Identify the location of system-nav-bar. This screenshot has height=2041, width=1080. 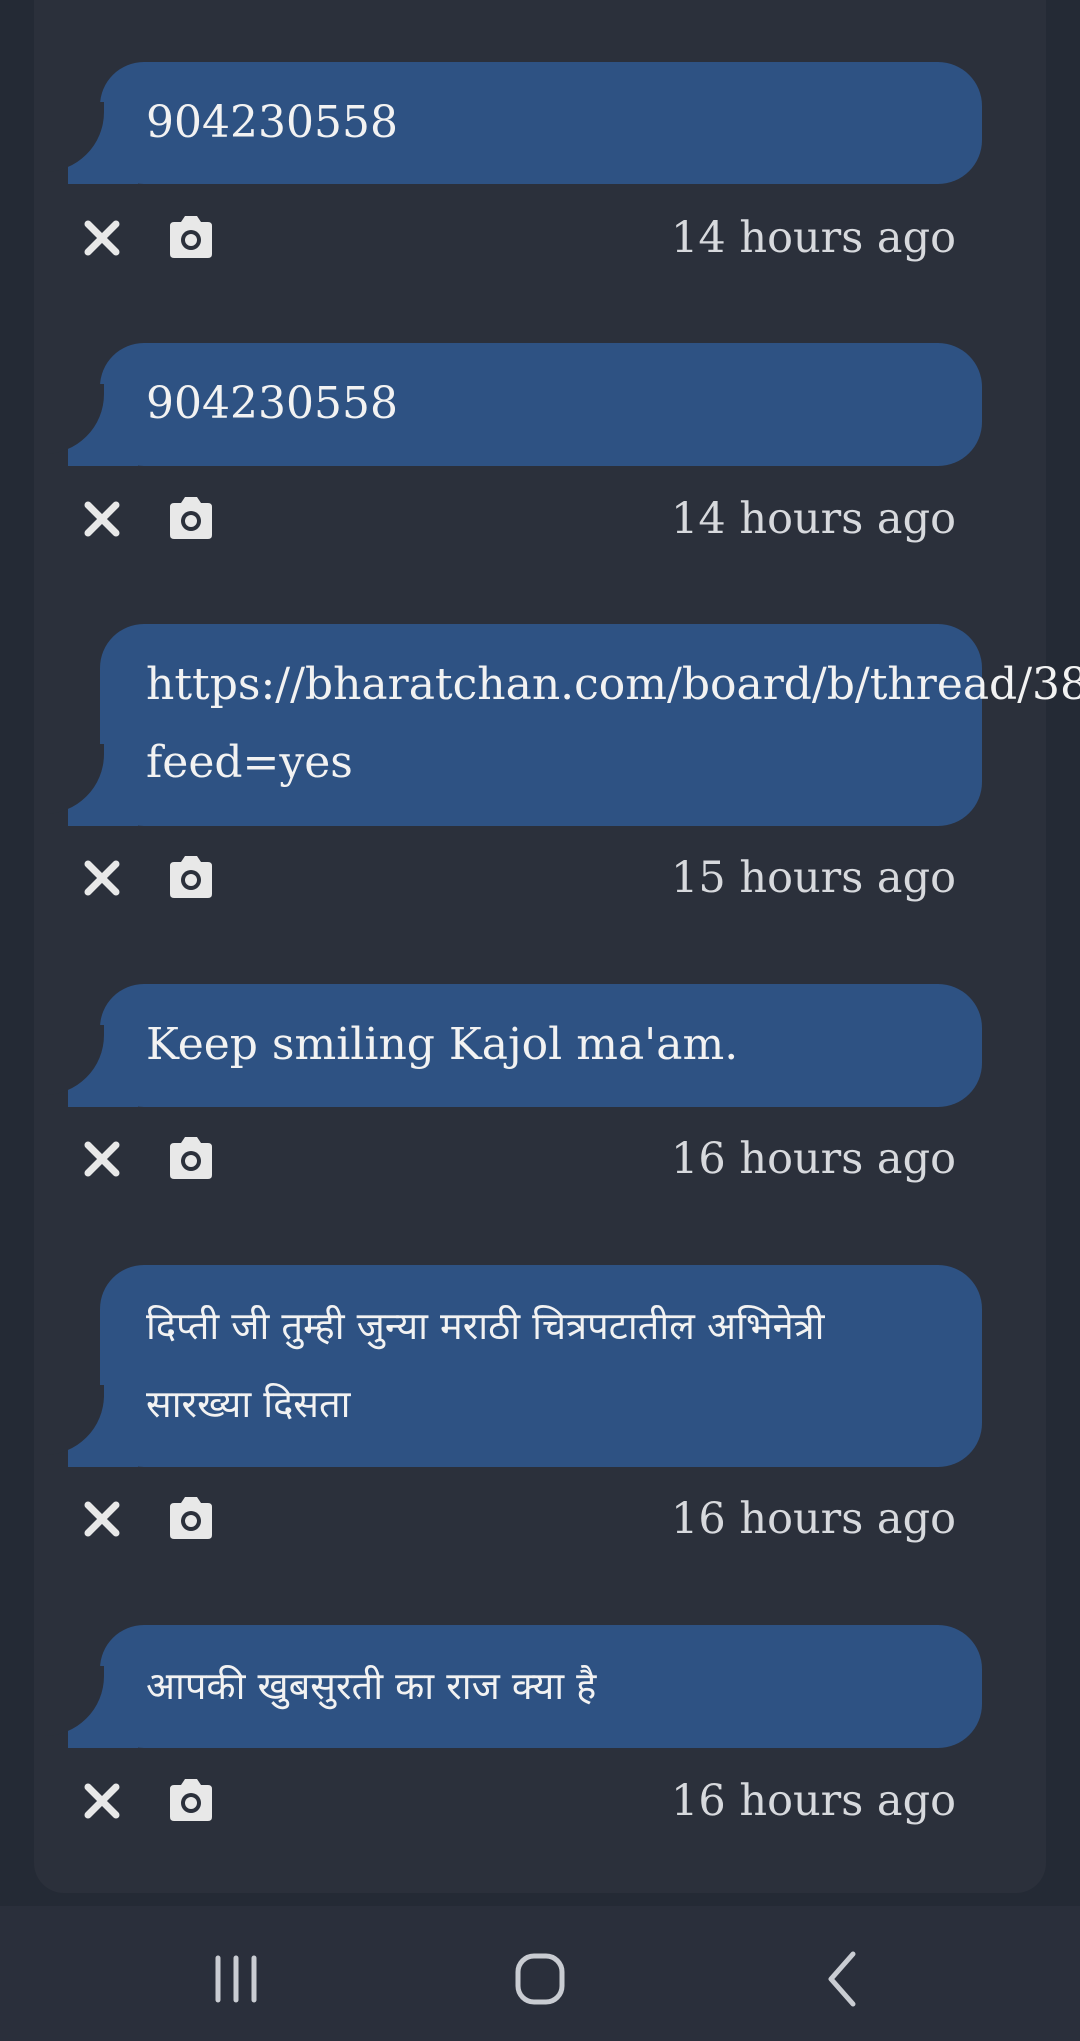
(540, 1973).